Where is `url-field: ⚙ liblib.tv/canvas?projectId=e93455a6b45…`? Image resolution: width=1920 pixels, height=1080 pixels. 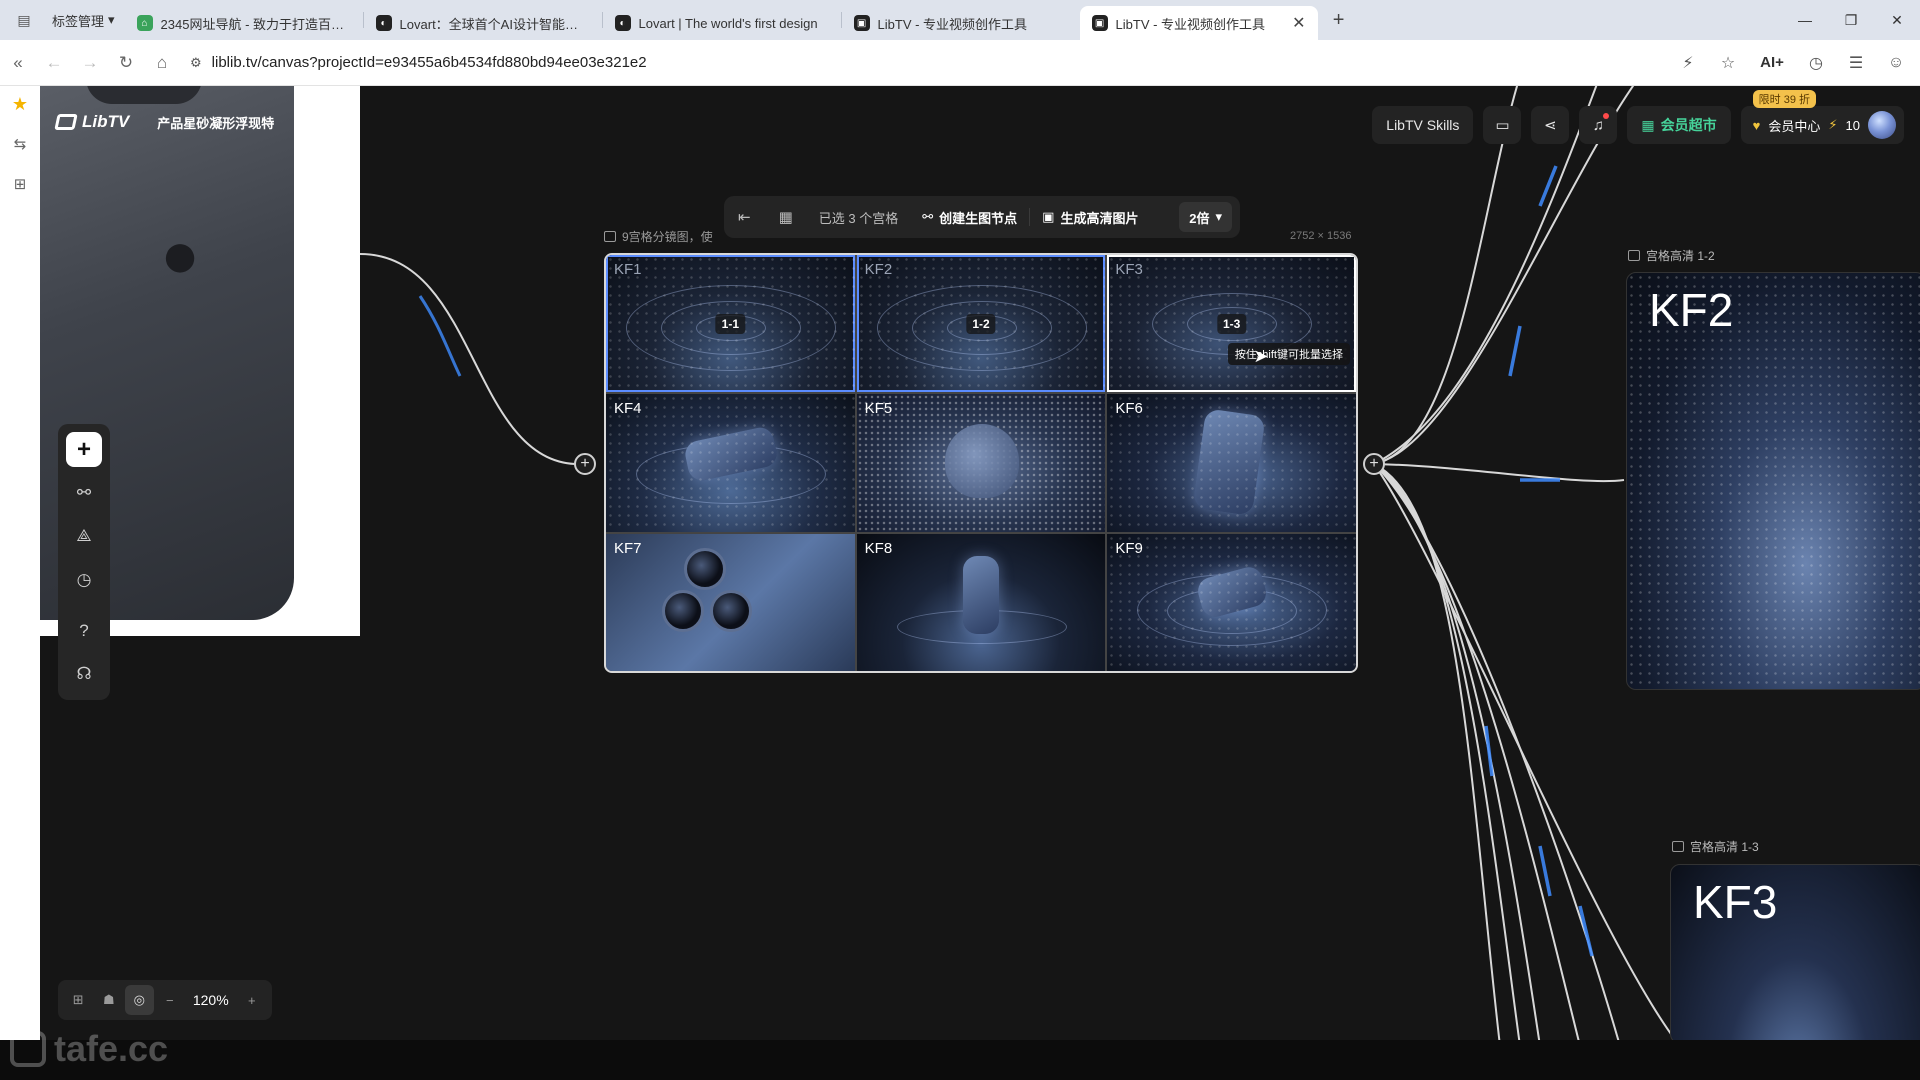 url-field: ⚙ liblib.tv/canvas?projectId=e93455a6b45… is located at coordinates (925, 63).